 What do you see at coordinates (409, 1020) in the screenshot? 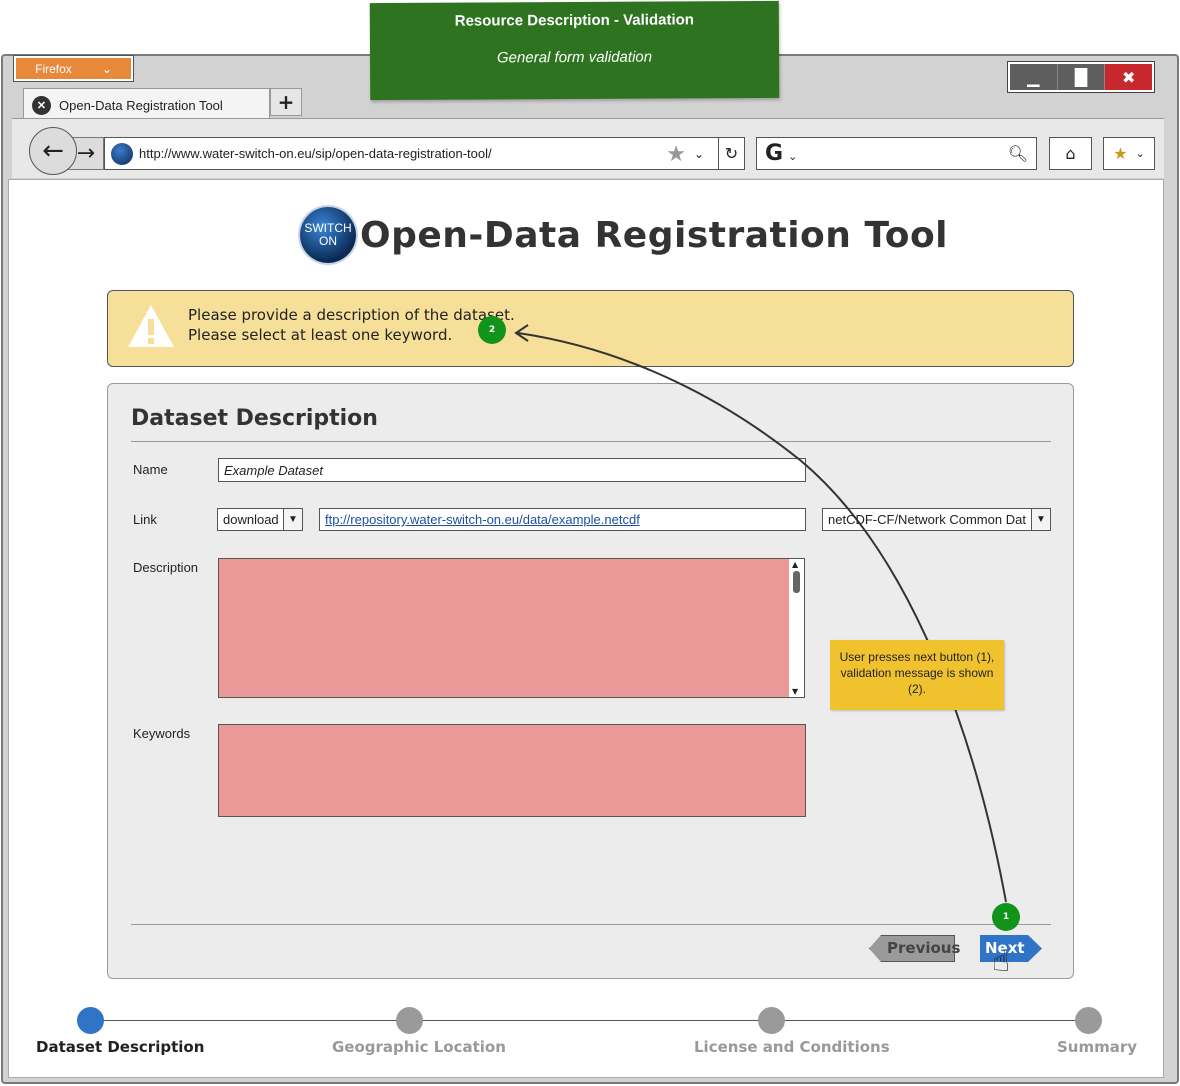
I see `step-dot-geographic-location` at bounding box center [409, 1020].